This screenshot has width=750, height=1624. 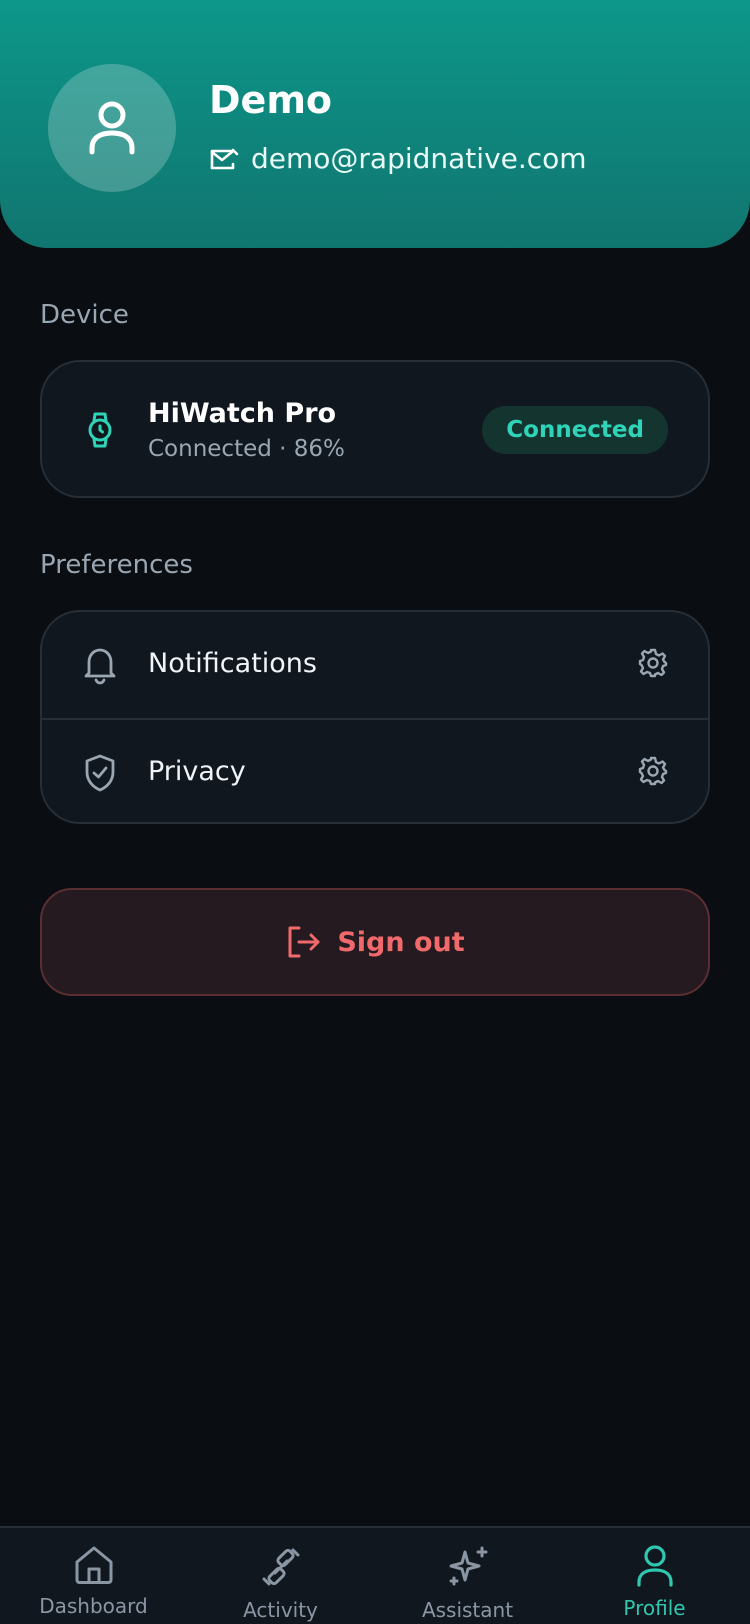 What do you see at coordinates (280, 1567) in the screenshot?
I see `dumbbell-icon` at bounding box center [280, 1567].